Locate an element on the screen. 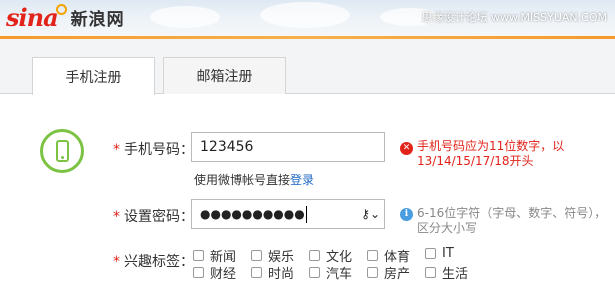 The image size is (615, 291). checkbox-label: IT is located at coordinates (448, 253).